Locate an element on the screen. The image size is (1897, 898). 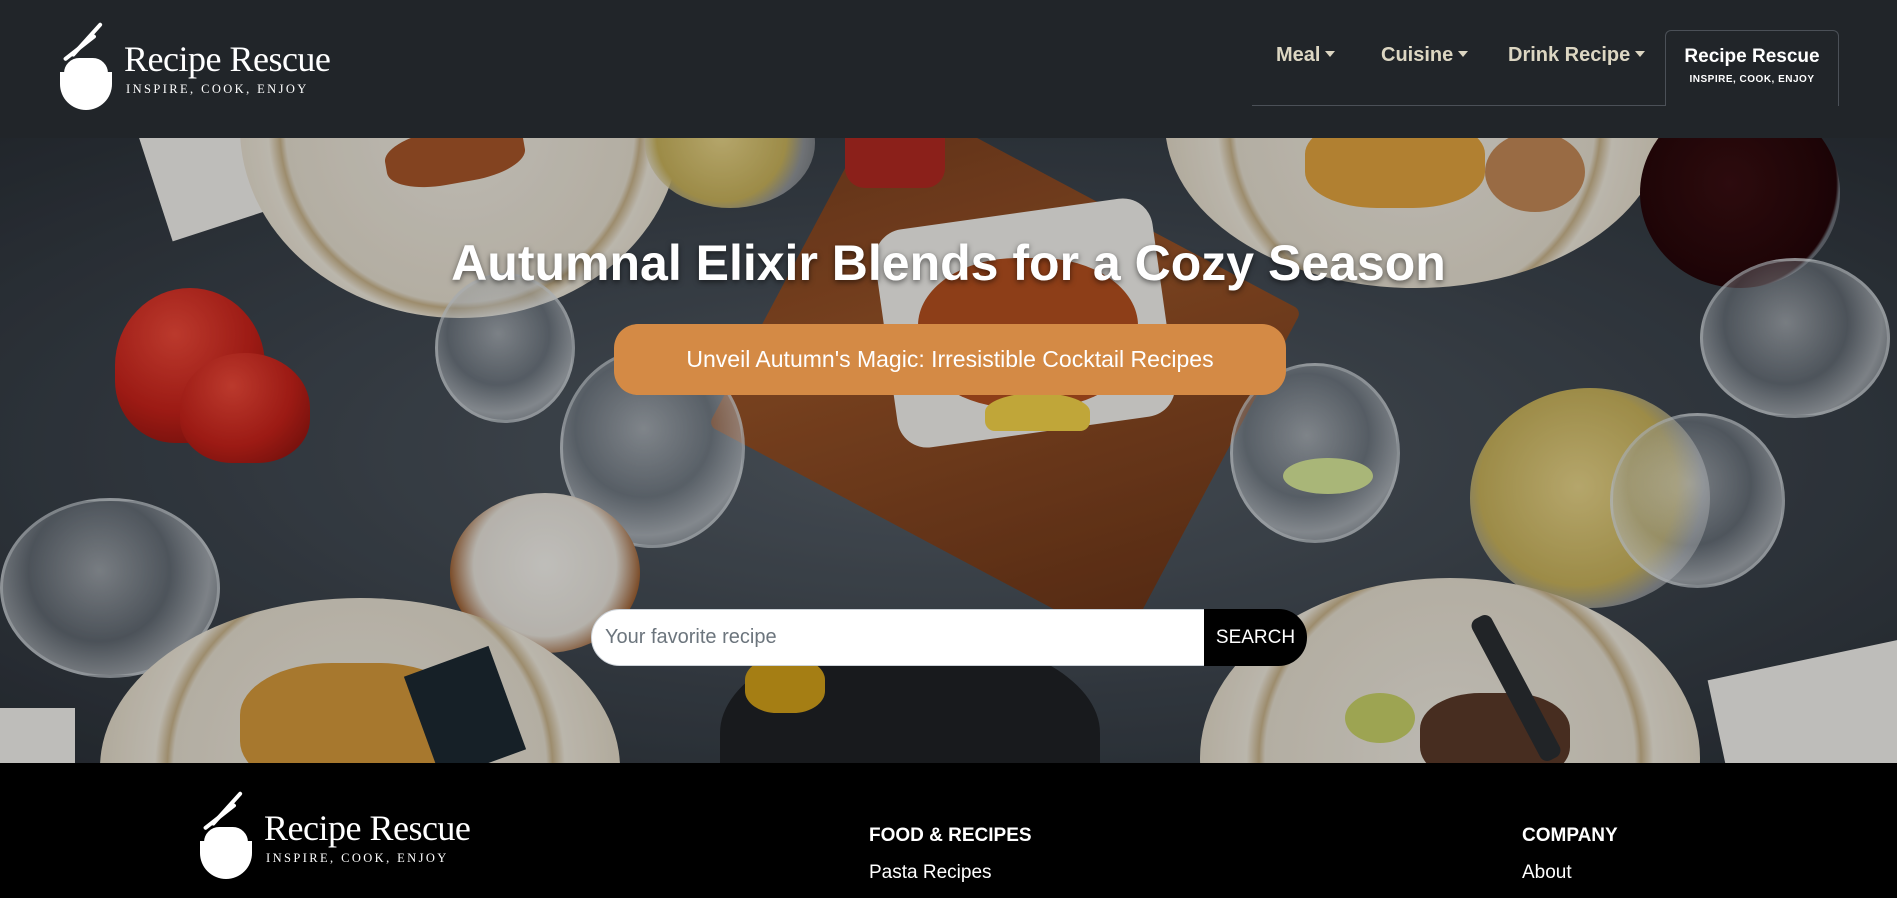
nav-active-title: Recipe Rescue is located at coordinates (1752, 56).